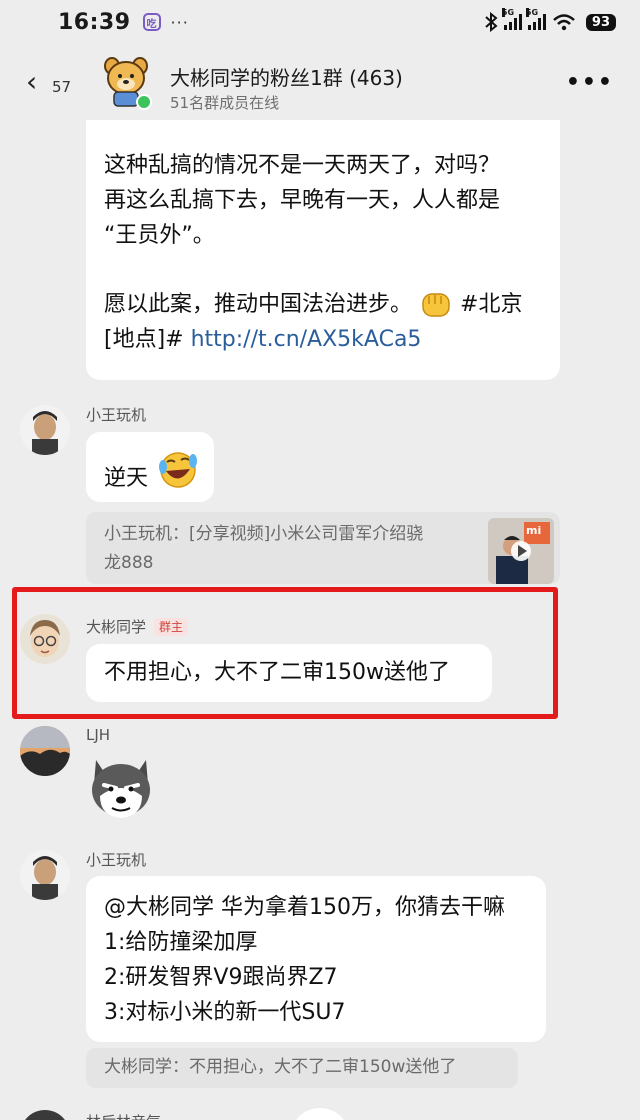  What do you see at coordinates (534, 530) in the screenshot?
I see `video-thumbnail-logo: mi` at bounding box center [534, 530].